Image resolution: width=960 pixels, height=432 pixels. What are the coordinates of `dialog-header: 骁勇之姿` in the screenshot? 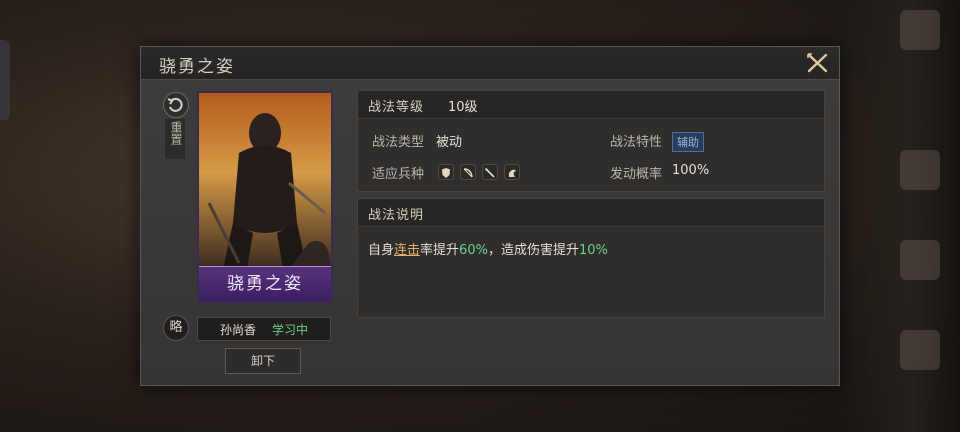 It's located at (490, 63).